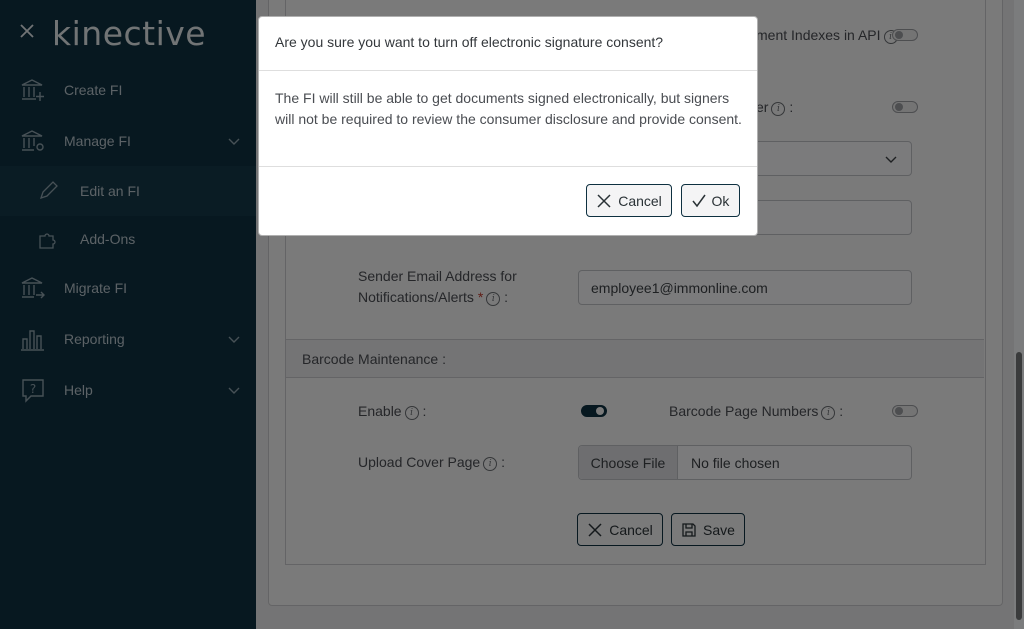  Describe the element at coordinates (629, 200) in the screenshot. I see `modal-cancel-button: Cancel` at that location.